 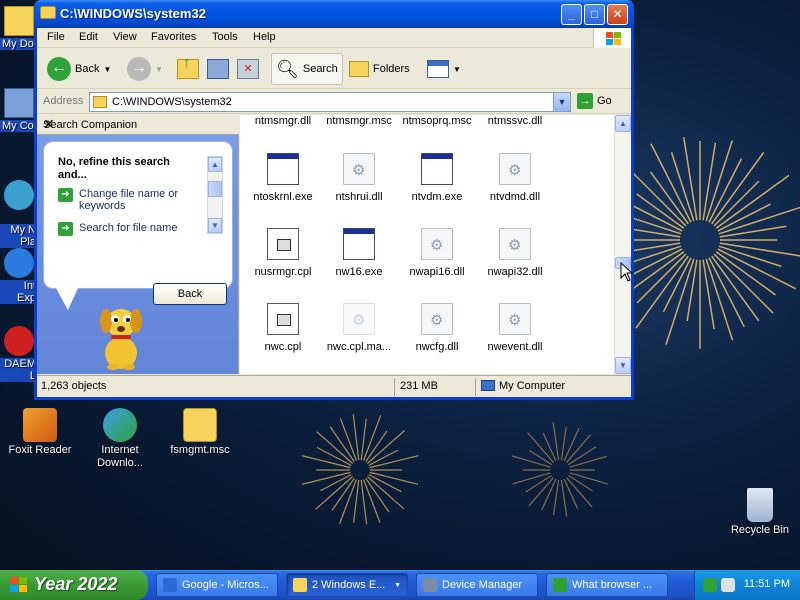 I want to click on scroll-thumb, so click(x=215, y=189).